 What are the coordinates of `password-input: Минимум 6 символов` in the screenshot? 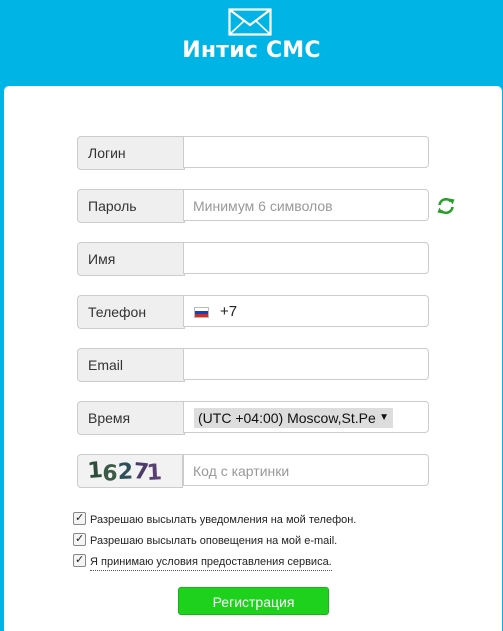 It's located at (306, 205).